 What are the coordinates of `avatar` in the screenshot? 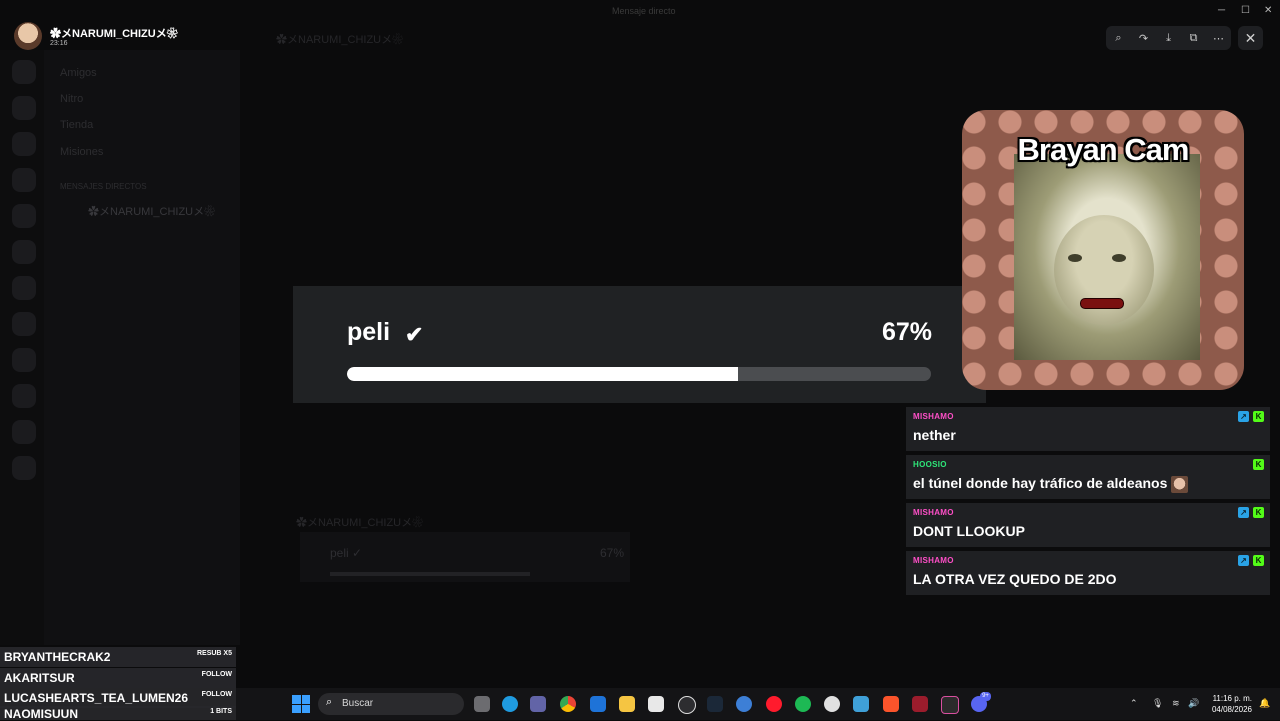 It's located at (28, 36).